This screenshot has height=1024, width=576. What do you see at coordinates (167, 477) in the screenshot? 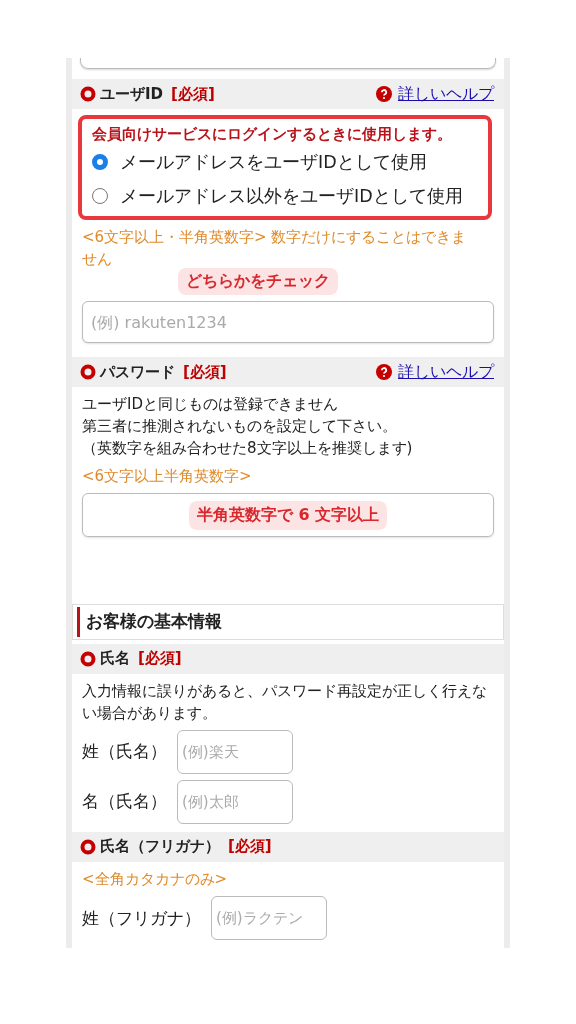
I see `hint-text: <6文字以上半角英数字>` at bounding box center [167, 477].